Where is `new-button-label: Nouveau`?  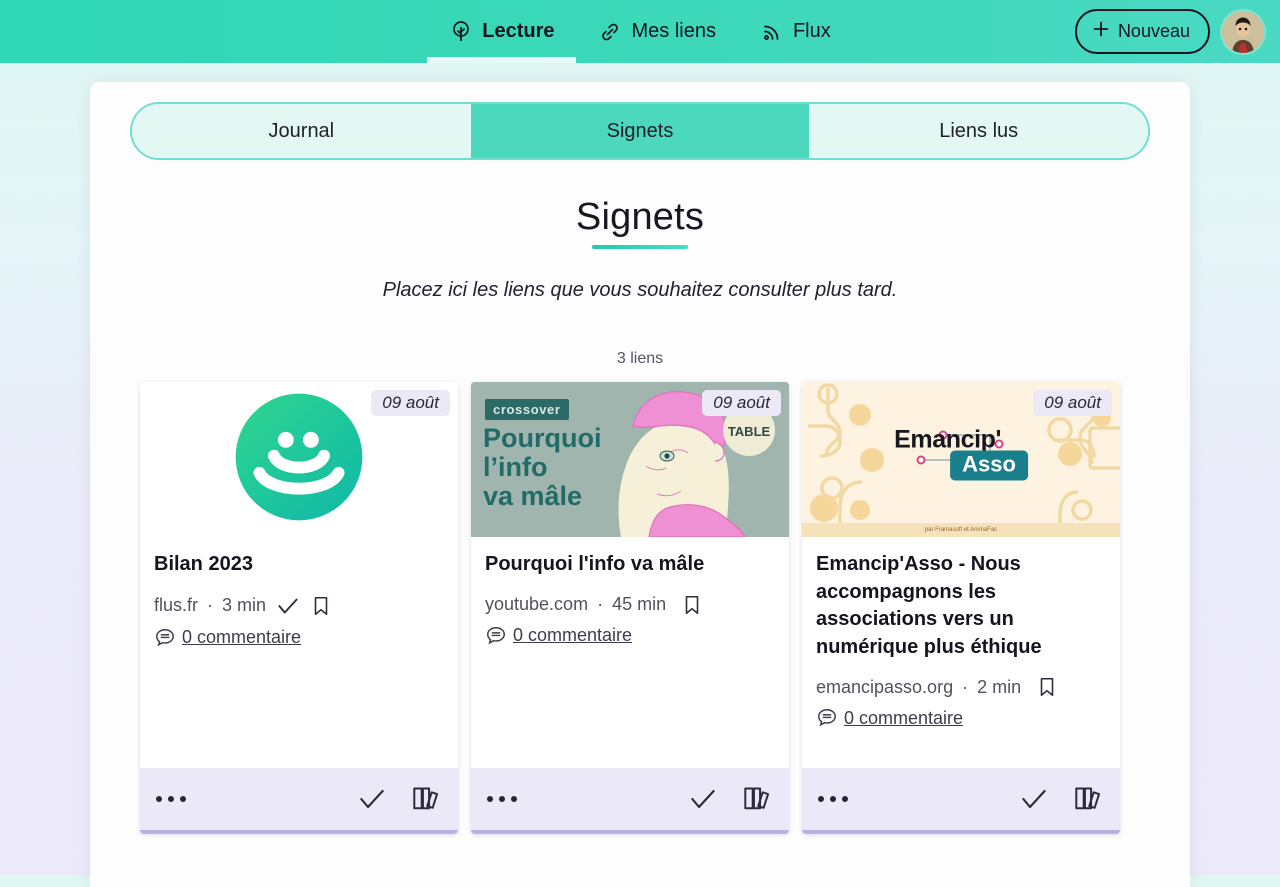 new-button-label: Nouveau is located at coordinates (1153, 31).